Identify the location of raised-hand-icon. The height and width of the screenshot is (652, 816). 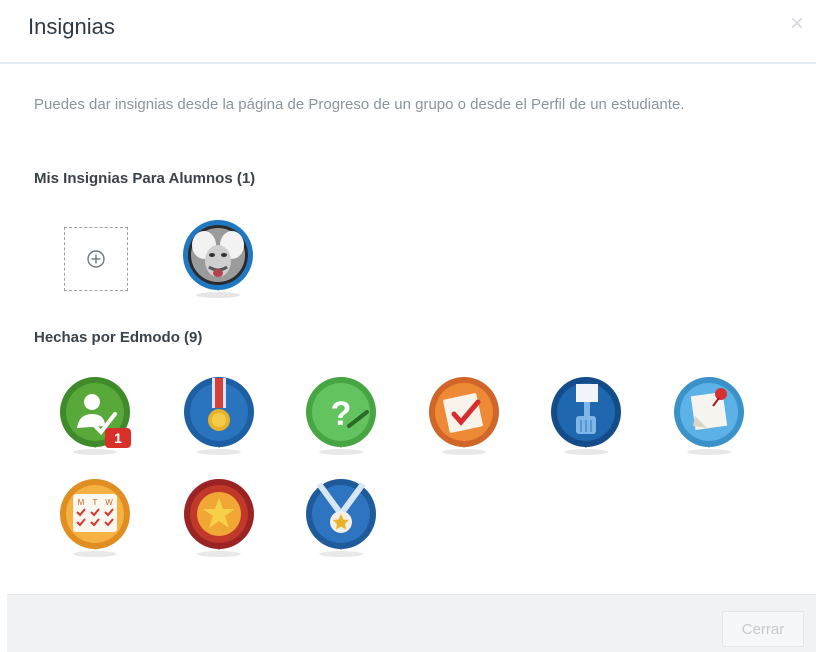
(586, 416).